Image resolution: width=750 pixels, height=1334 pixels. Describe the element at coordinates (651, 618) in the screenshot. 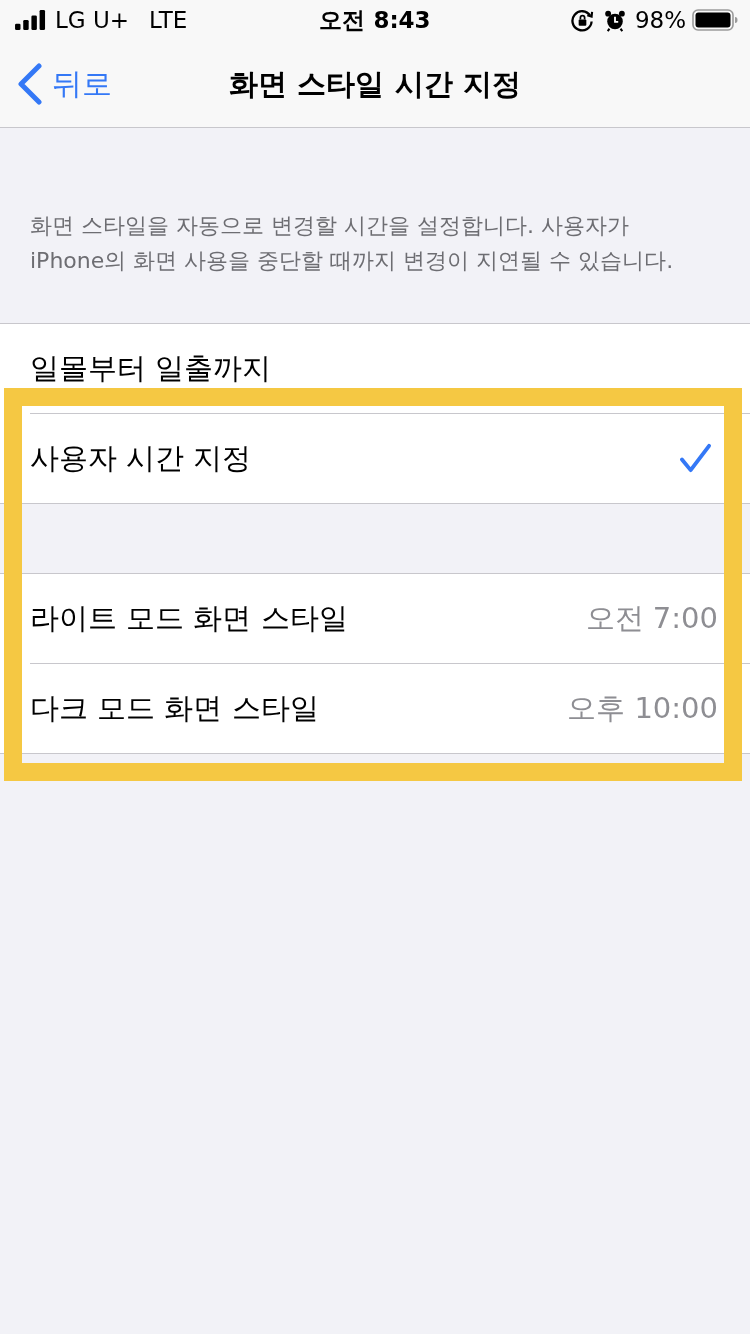

I see `time-value: 오전 7:00` at that location.